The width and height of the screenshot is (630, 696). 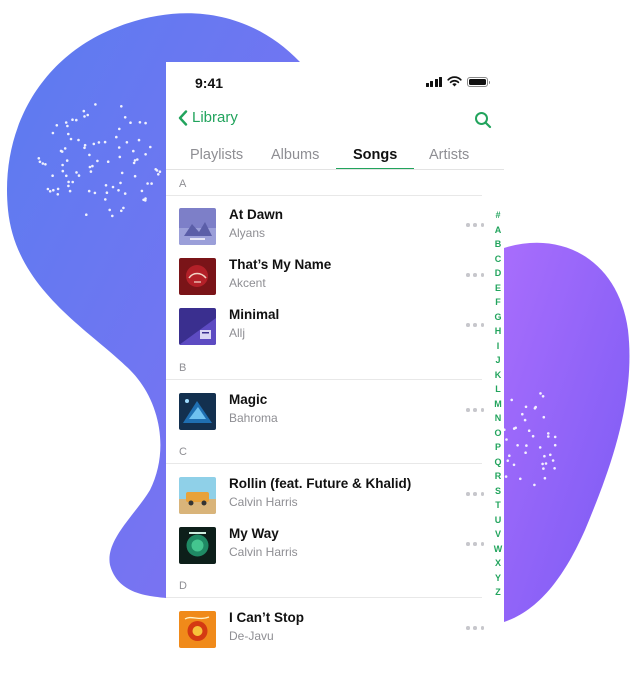 I want to click on alpha-index-letter: S, so click(x=498, y=491).